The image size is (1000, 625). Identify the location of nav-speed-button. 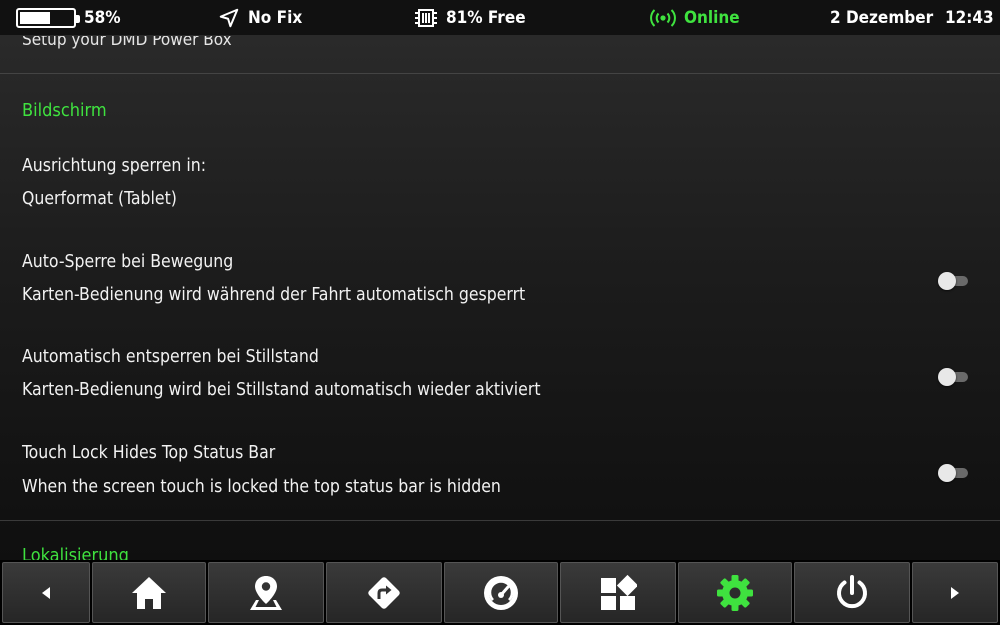
(501, 592).